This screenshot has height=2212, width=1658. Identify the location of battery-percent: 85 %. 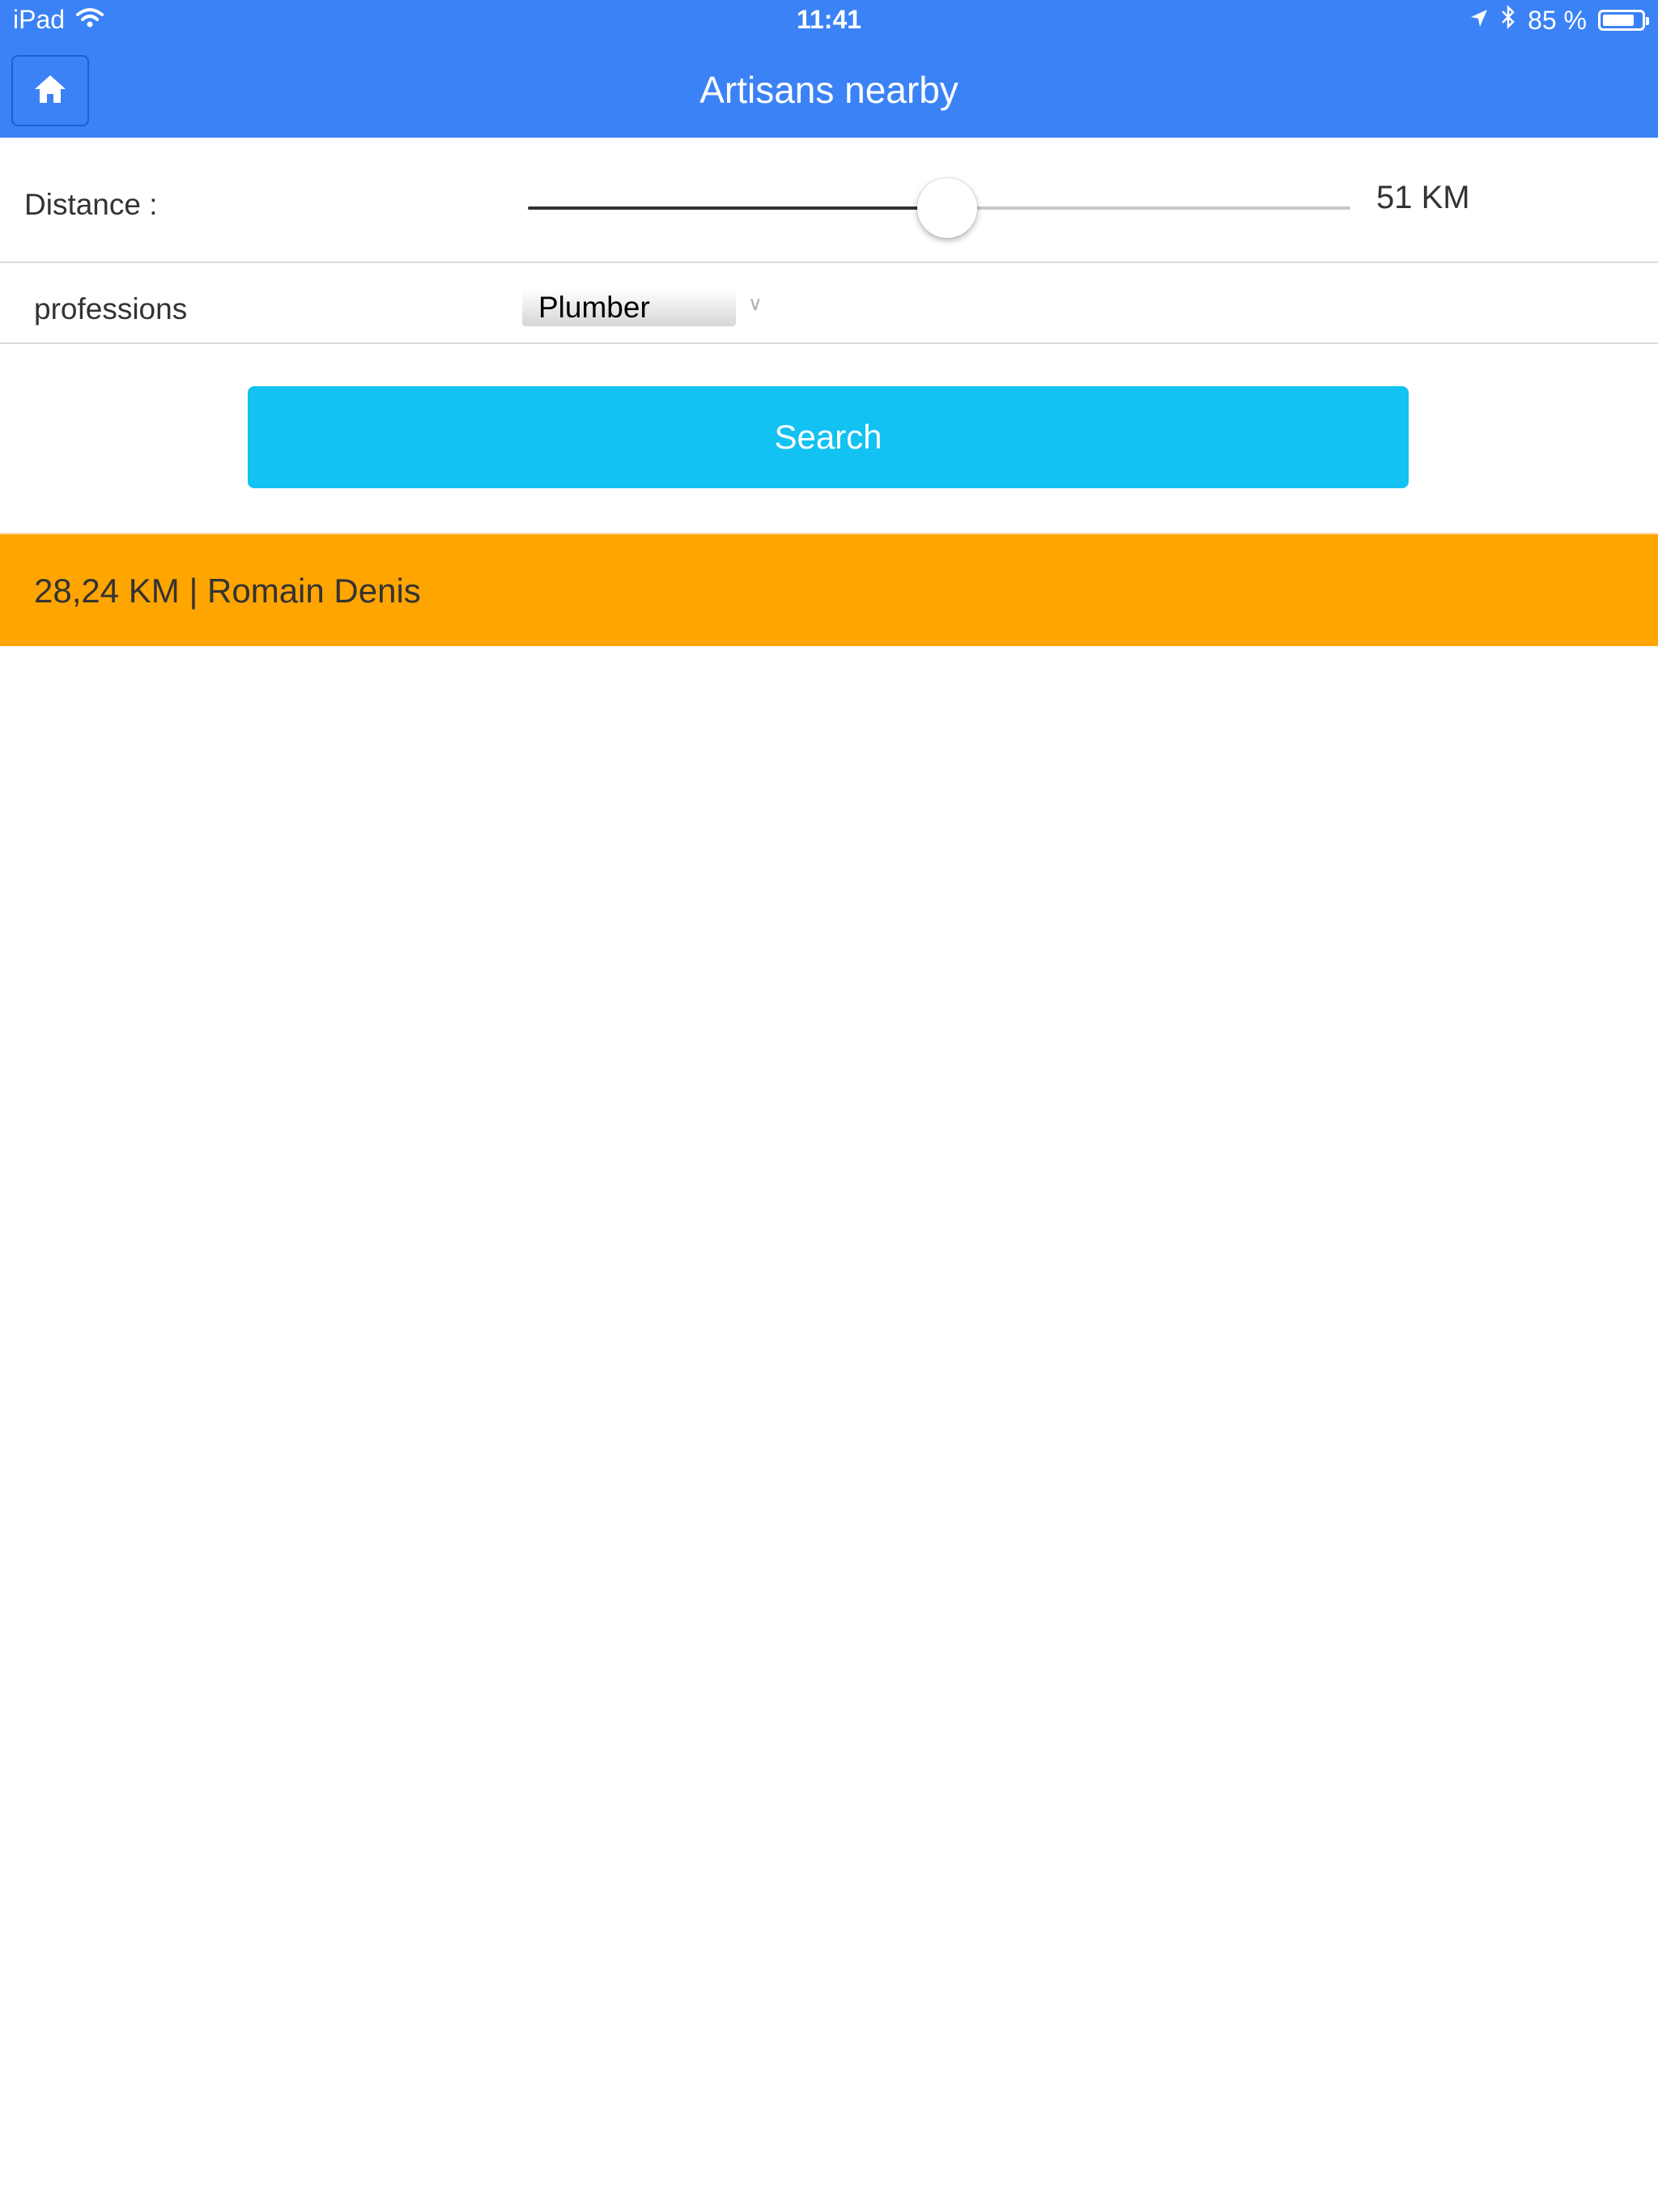
(1557, 20).